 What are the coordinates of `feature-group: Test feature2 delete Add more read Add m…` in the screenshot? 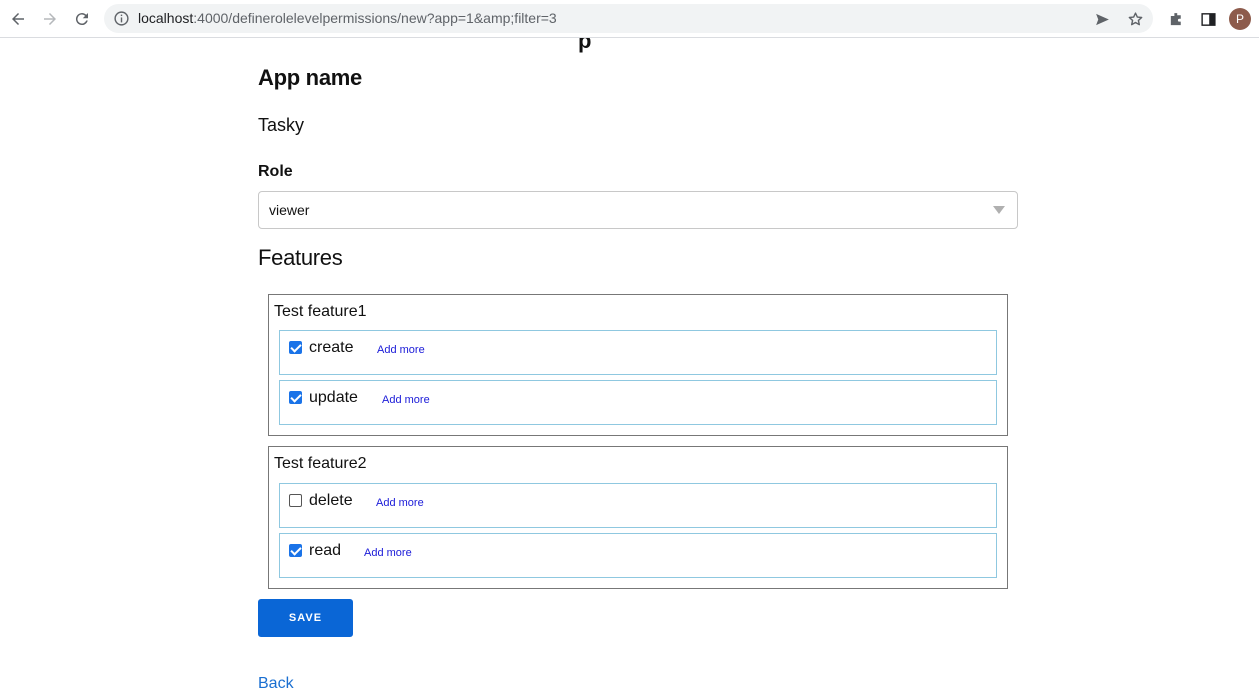 It's located at (638, 517).